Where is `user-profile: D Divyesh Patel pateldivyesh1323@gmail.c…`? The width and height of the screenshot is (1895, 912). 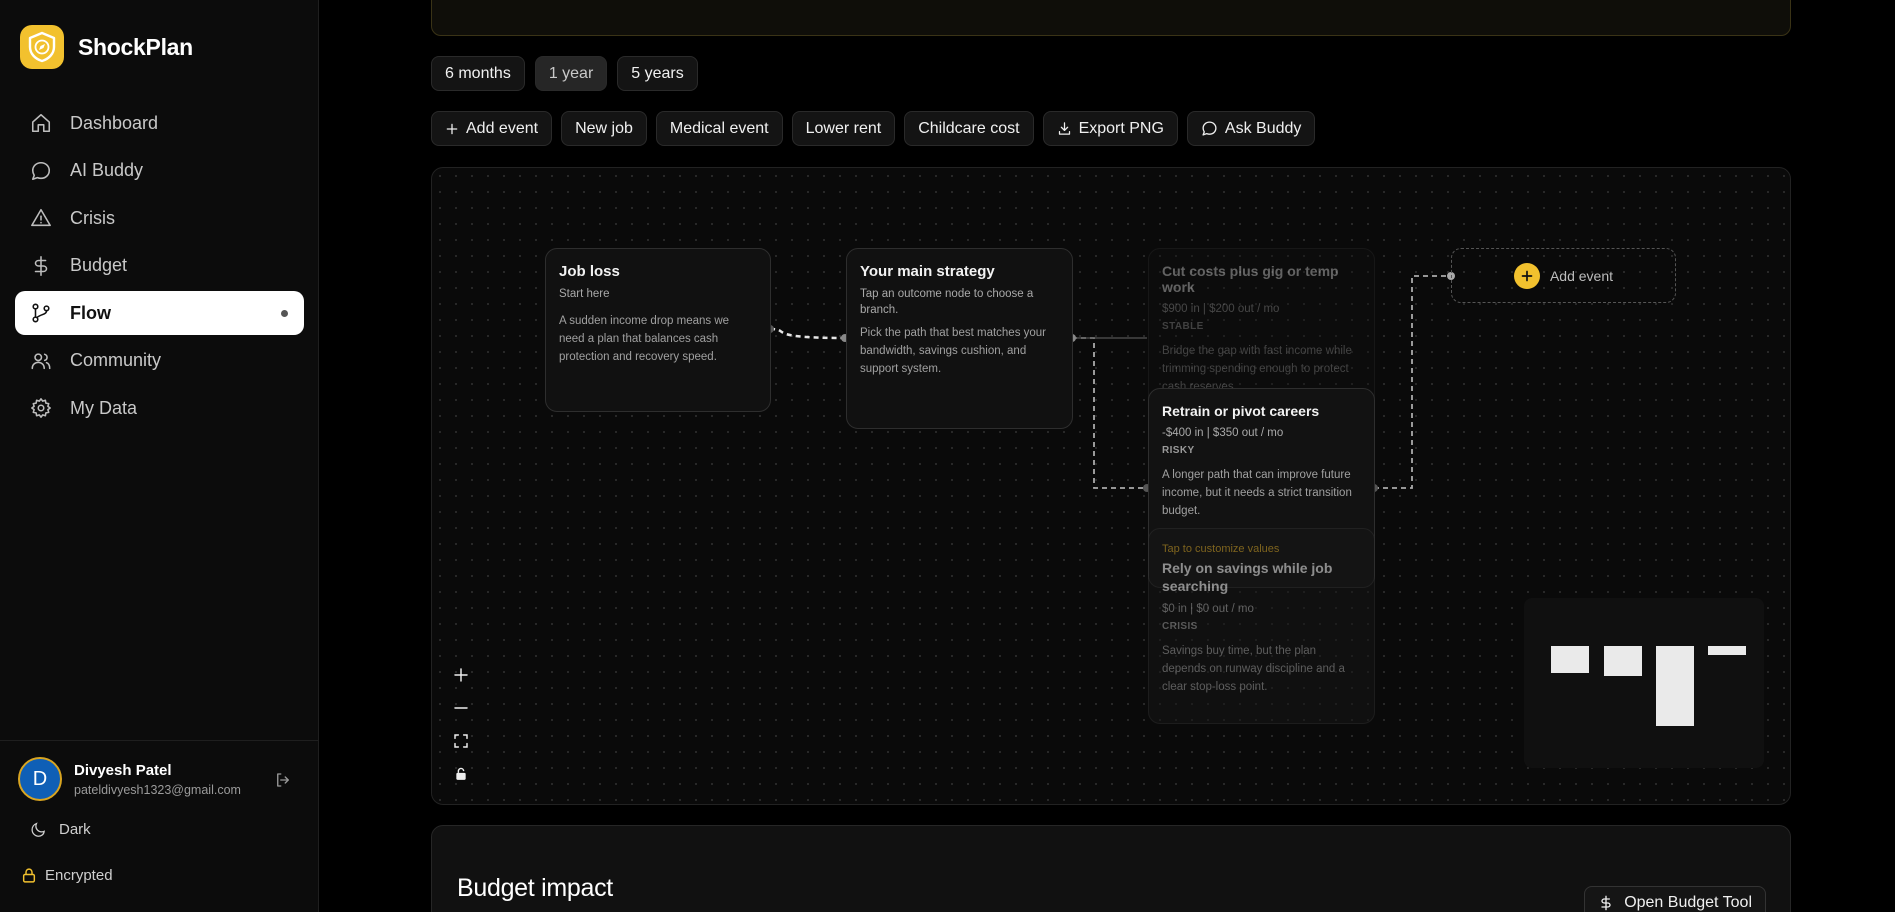 user-profile: D Divyesh Patel pateldivyesh1323@gmail.c… is located at coordinates (129, 779).